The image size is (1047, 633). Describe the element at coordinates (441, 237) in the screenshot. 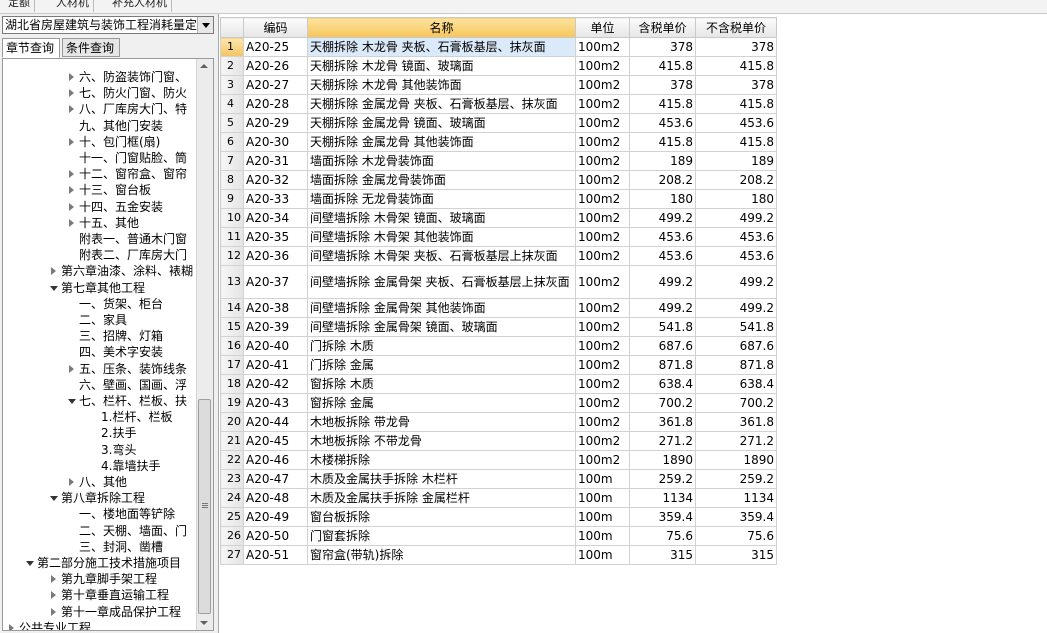

I see `name-cell: 间壁墙拆除 木骨架 其他装饰面` at that location.